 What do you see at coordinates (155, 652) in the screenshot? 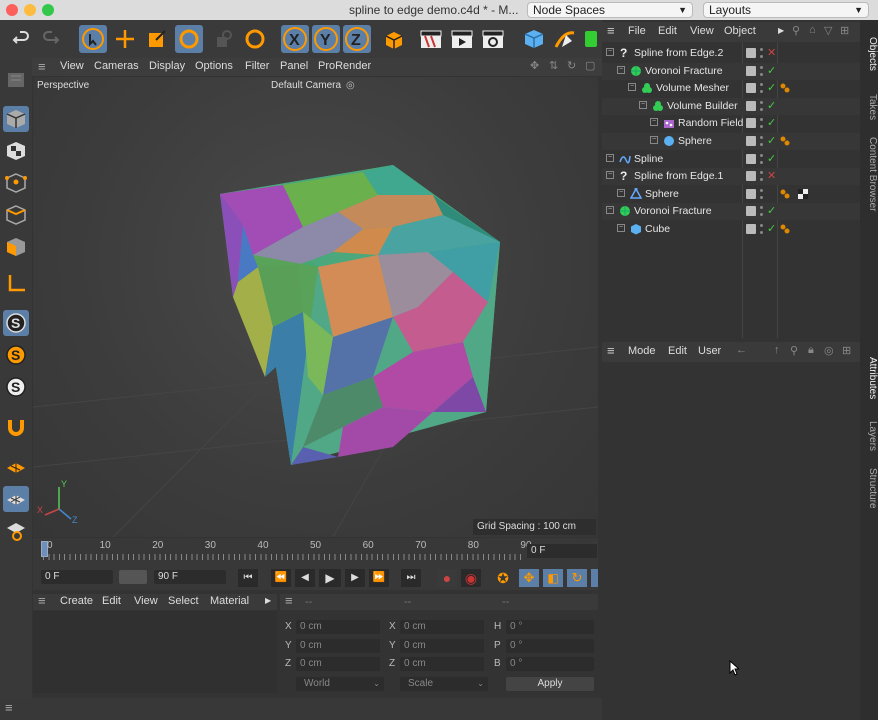
I see `material-area` at bounding box center [155, 652].